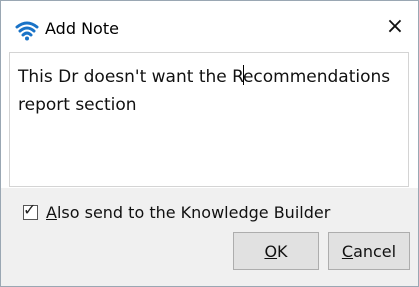 This screenshot has width=419, height=287. I want to click on wifi-logo-icon, so click(27, 30).